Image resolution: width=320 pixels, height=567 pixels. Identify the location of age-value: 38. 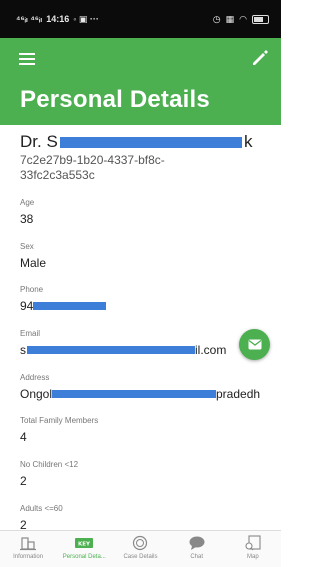
(27, 219).